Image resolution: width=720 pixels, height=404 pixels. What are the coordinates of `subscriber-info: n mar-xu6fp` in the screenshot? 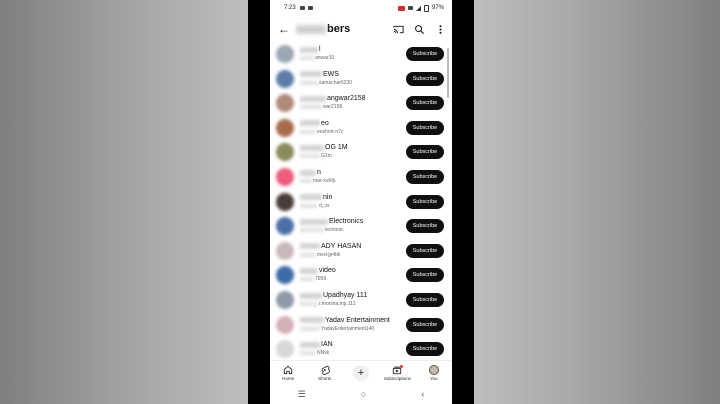 It's located at (350, 176).